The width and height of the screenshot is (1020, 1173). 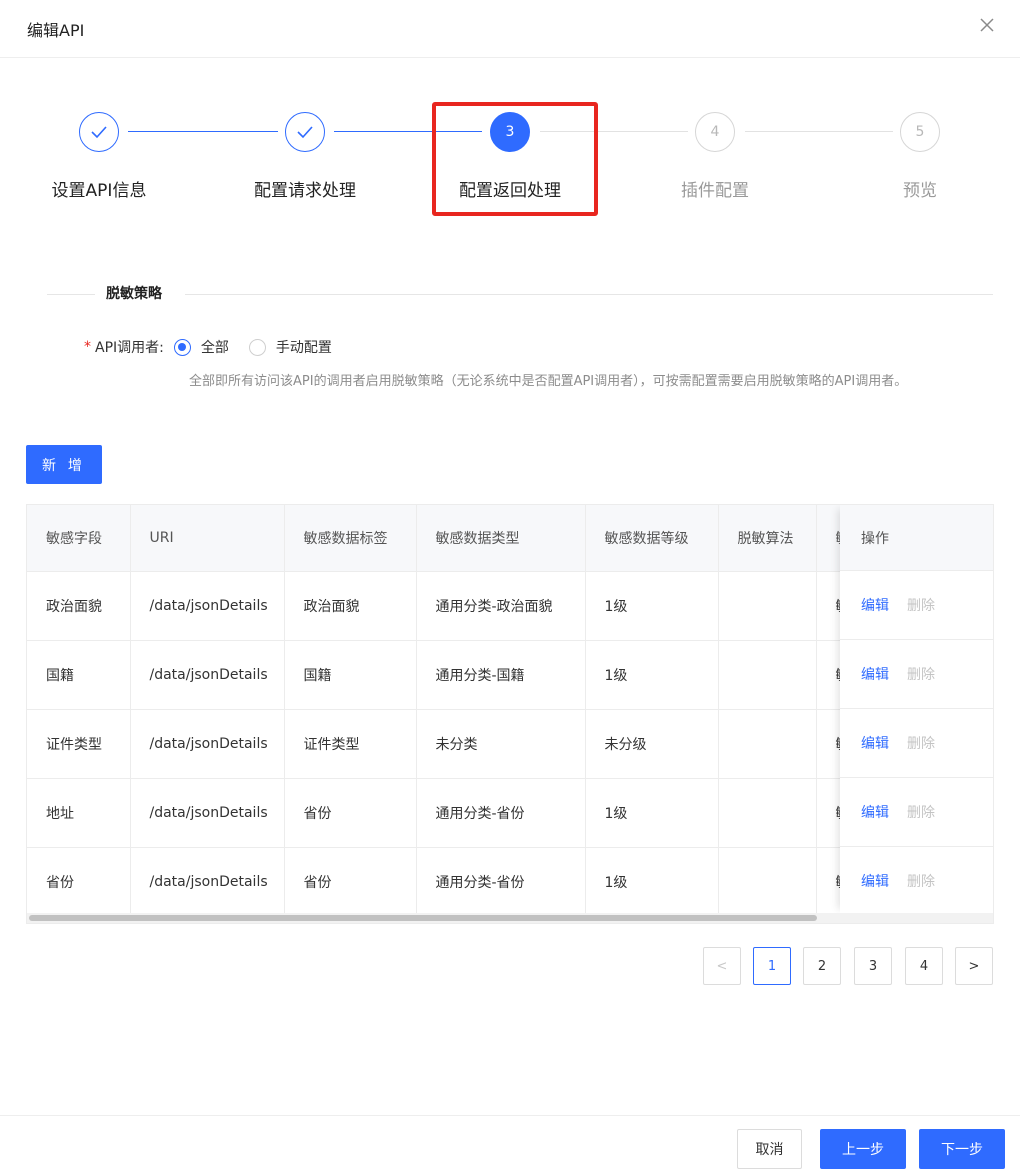 I want to click on ops-column: 操作 编辑 删除 编辑 删除 编辑 删除 编辑 删除 编辑 删除, so click(x=916, y=710).